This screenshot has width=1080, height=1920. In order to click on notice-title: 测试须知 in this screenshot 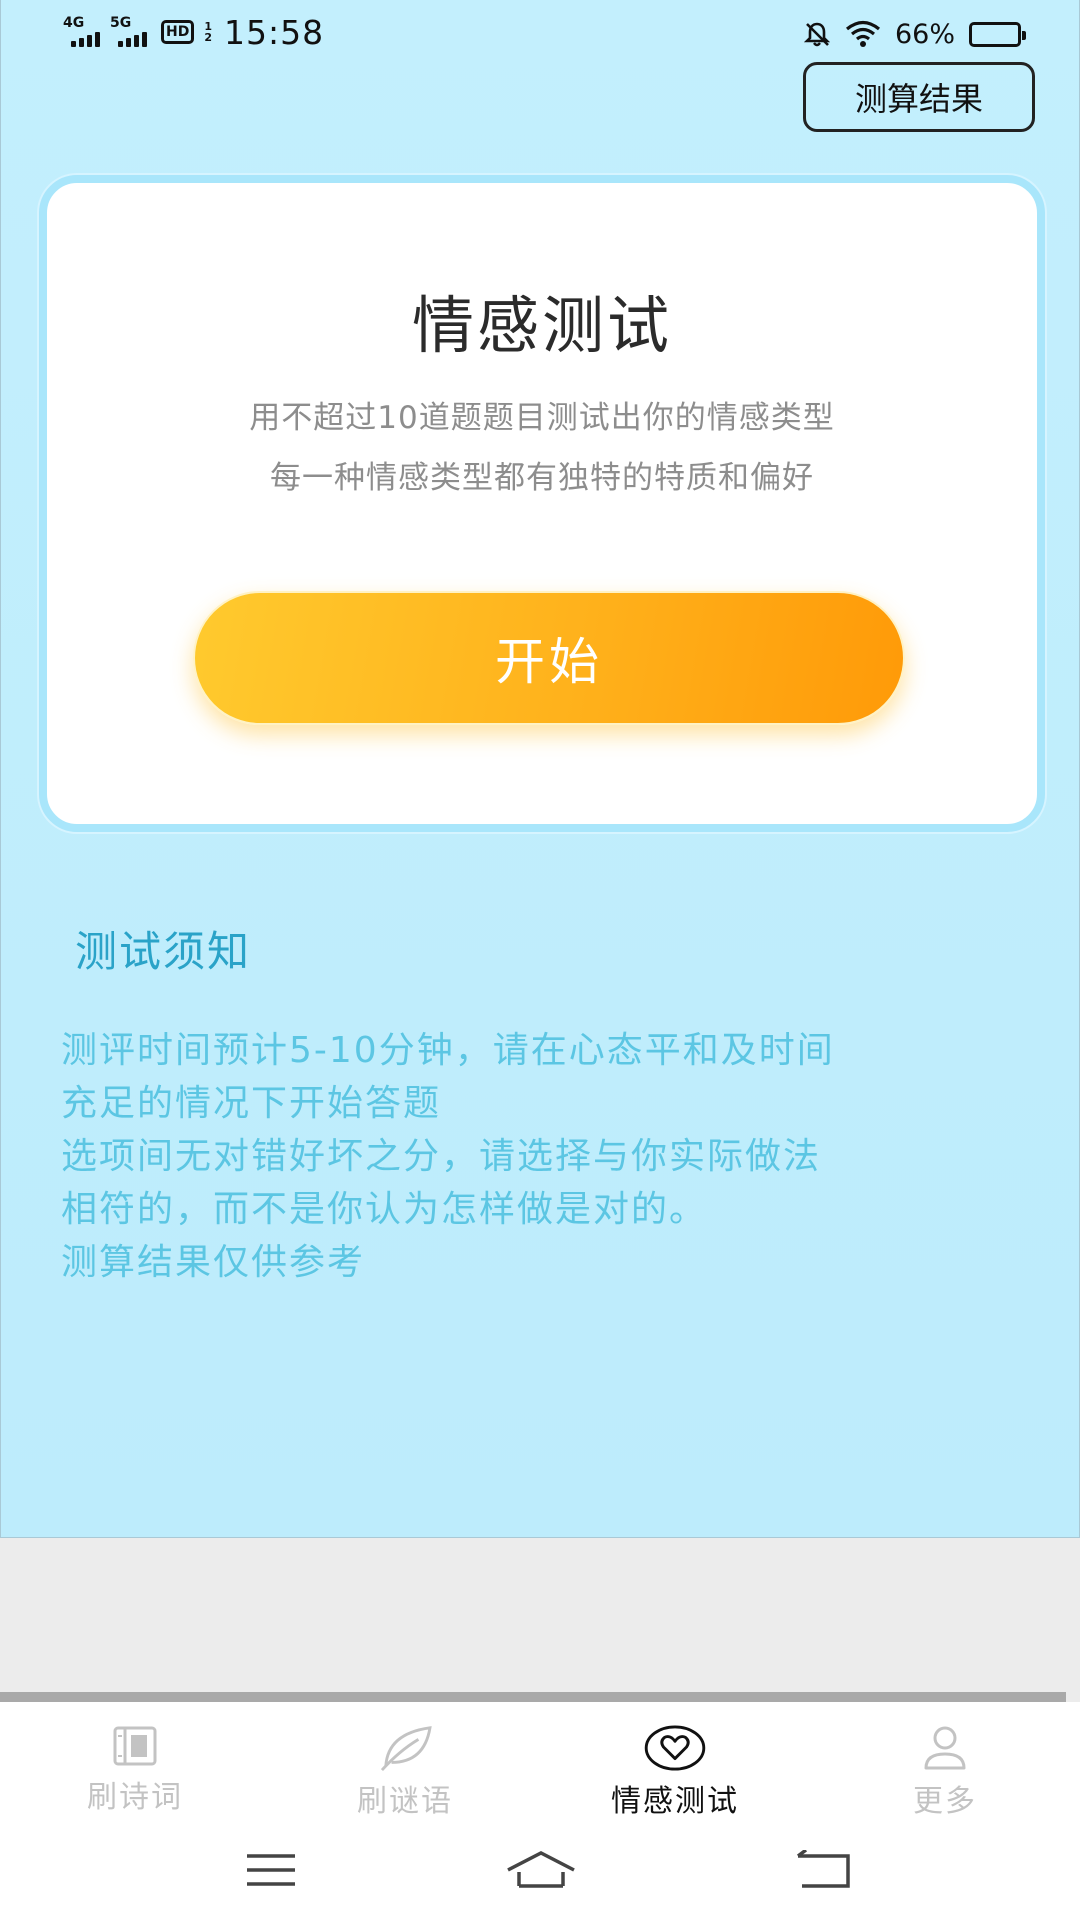, I will do `click(163, 951)`.